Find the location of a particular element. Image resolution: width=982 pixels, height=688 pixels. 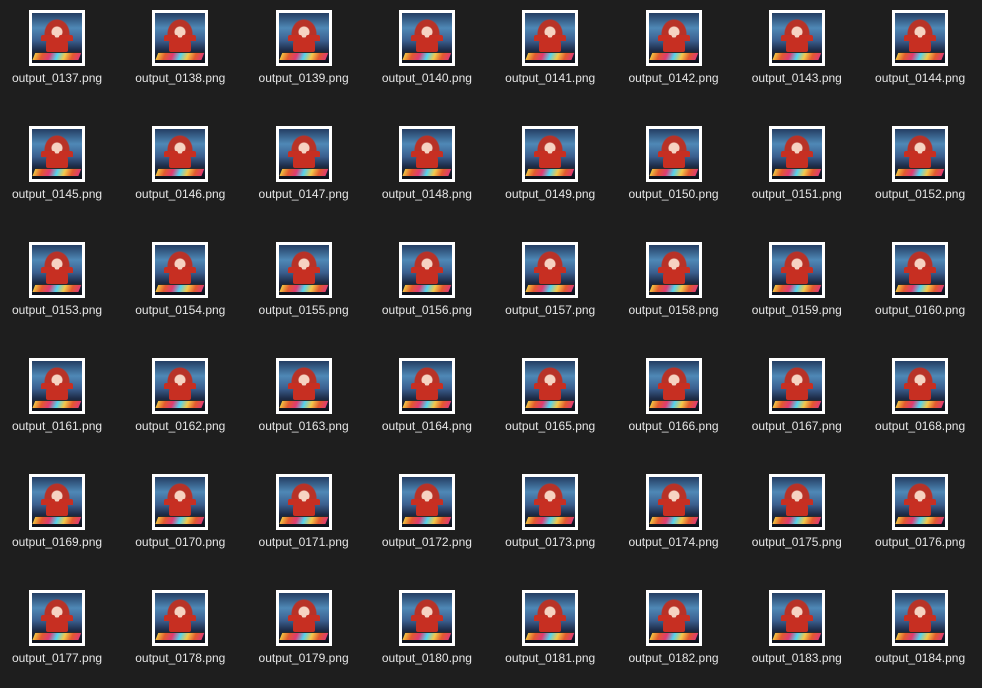

file-item: output_0153.png is located at coordinates (57, 282).